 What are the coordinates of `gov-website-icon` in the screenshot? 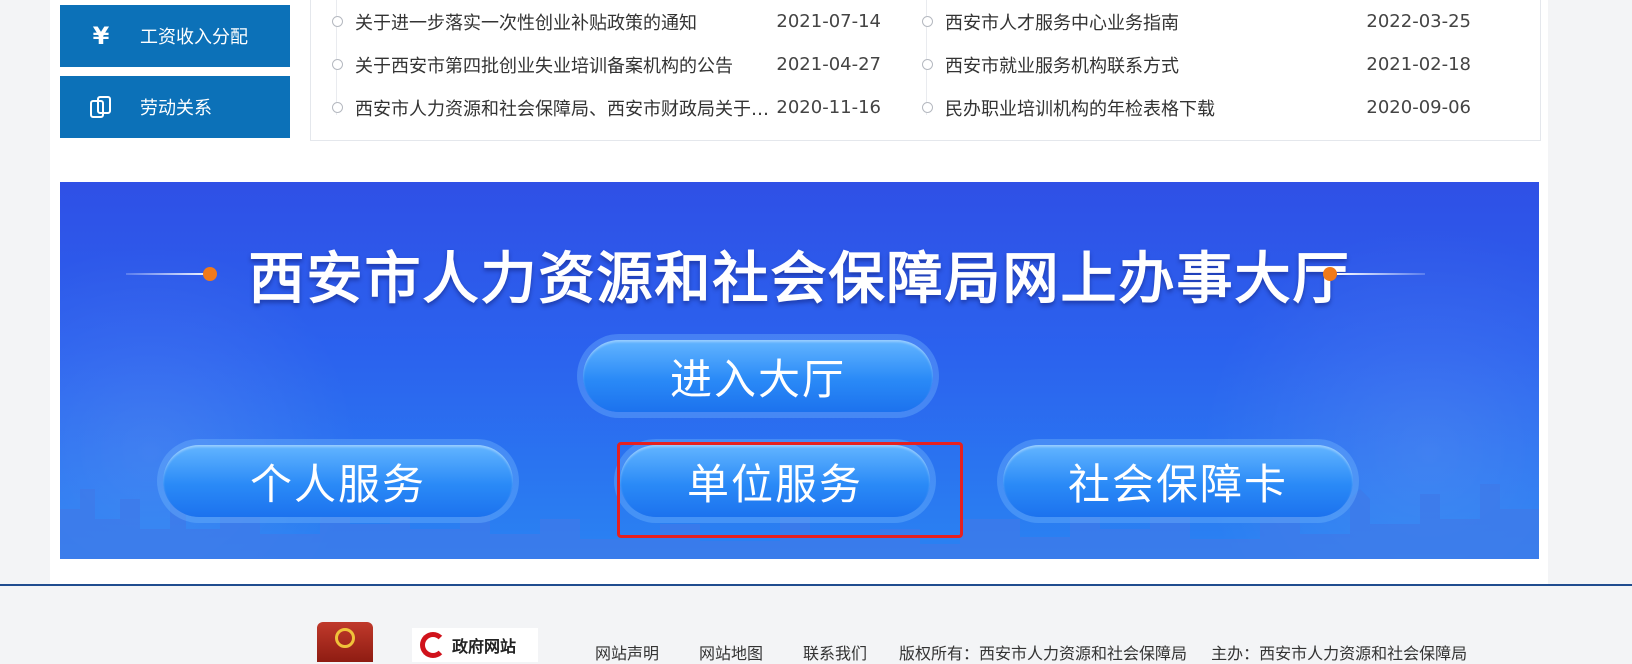 It's located at (433, 645).